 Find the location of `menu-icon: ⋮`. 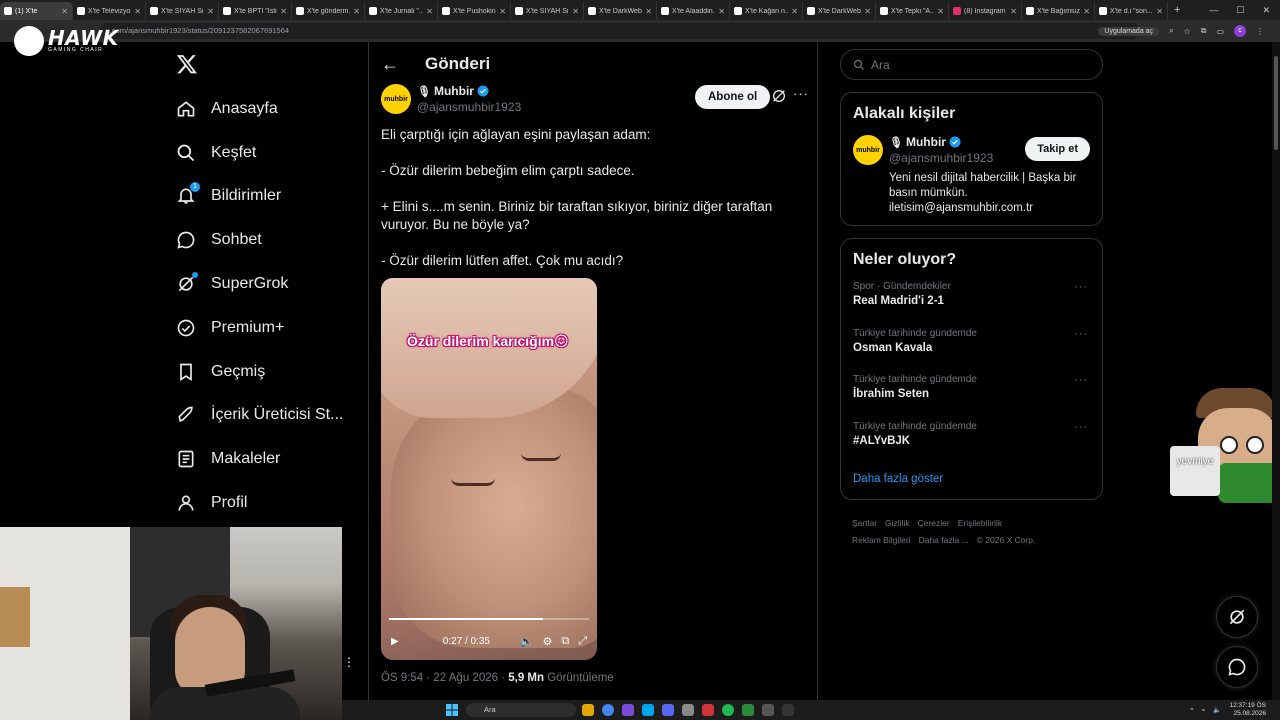

menu-icon: ⋮ is located at coordinates (1260, 31).